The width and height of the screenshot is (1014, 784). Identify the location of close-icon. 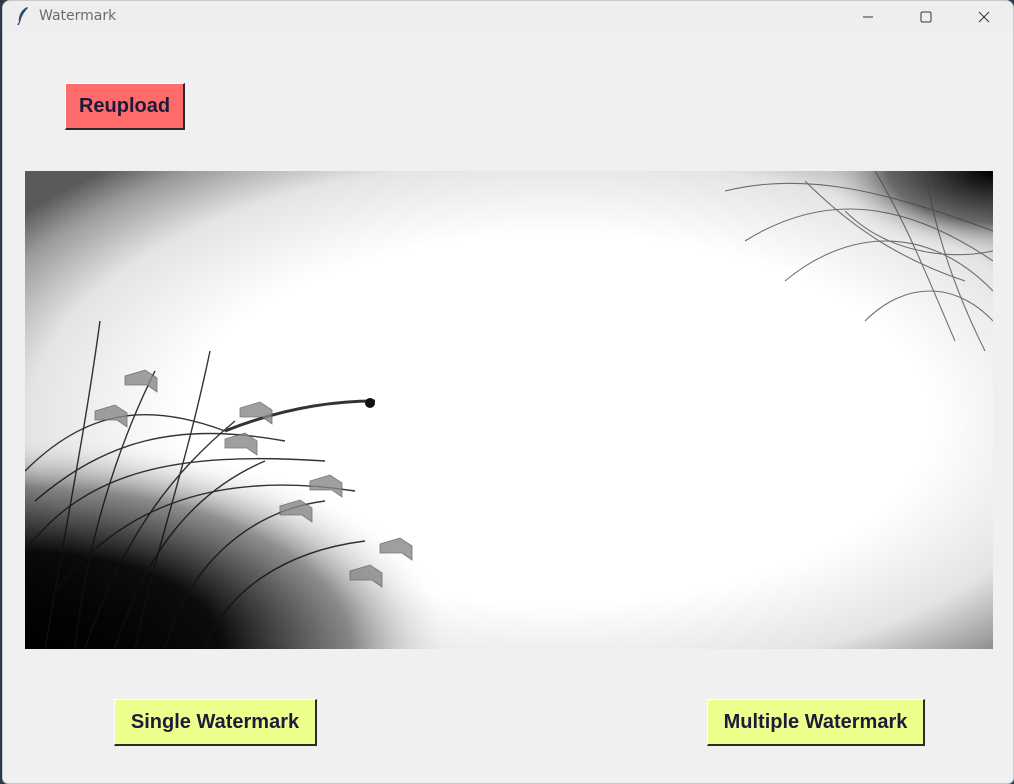
(984, 16).